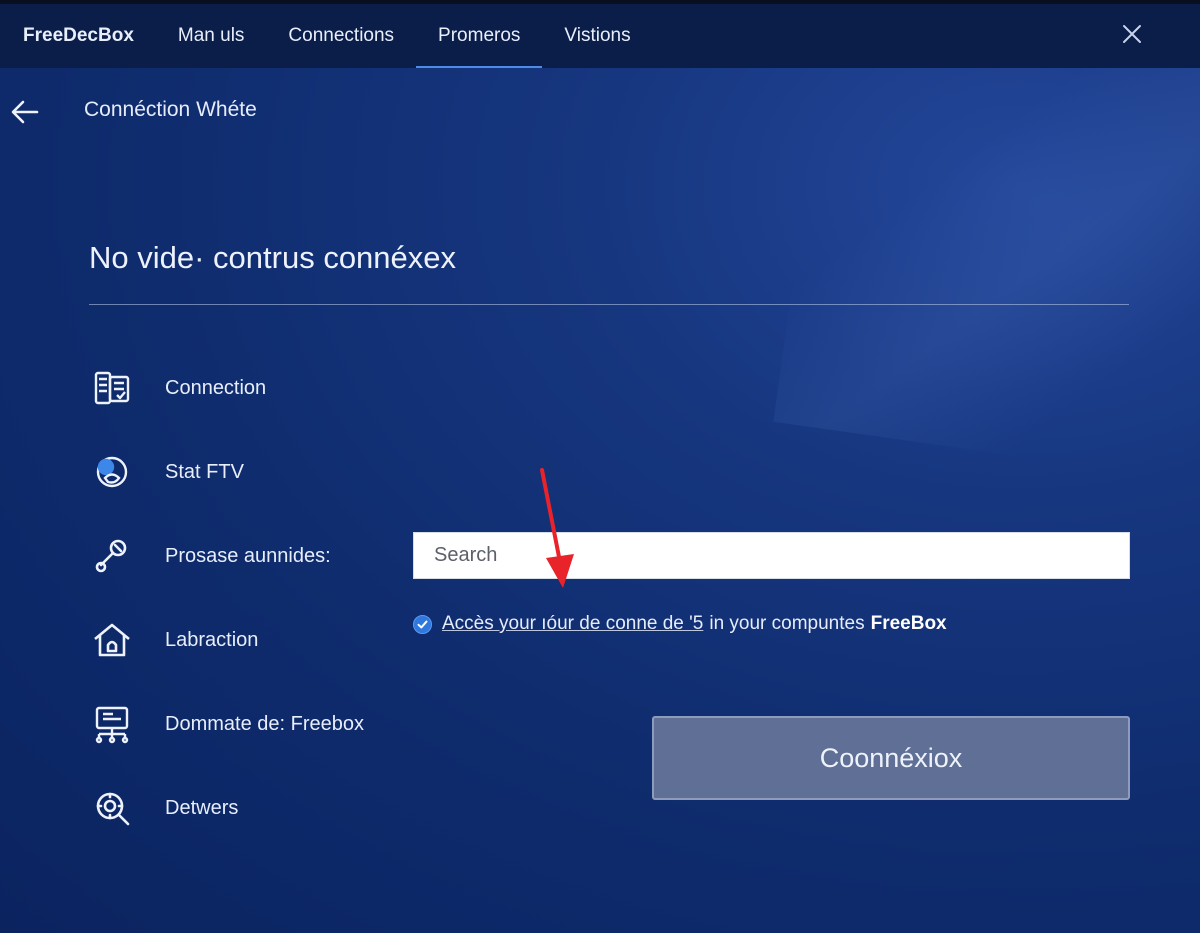  Describe the element at coordinates (170, 109) in the screenshot. I see `page-header-title: Connéction Whéte` at that location.